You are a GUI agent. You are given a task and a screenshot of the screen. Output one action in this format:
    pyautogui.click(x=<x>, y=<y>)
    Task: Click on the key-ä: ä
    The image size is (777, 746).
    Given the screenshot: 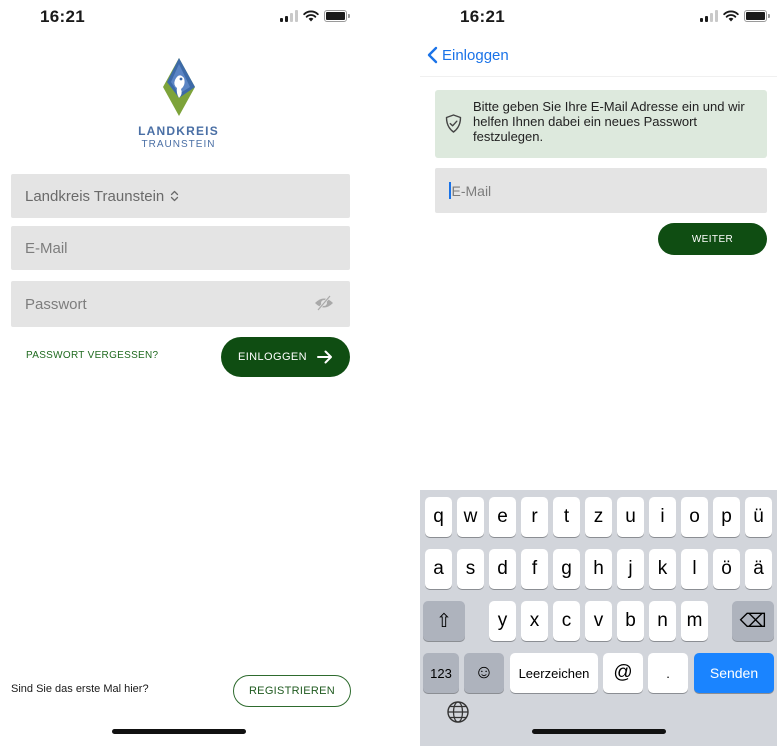 What is the action you would take?
    pyautogui.click(x=758, y=569)
    